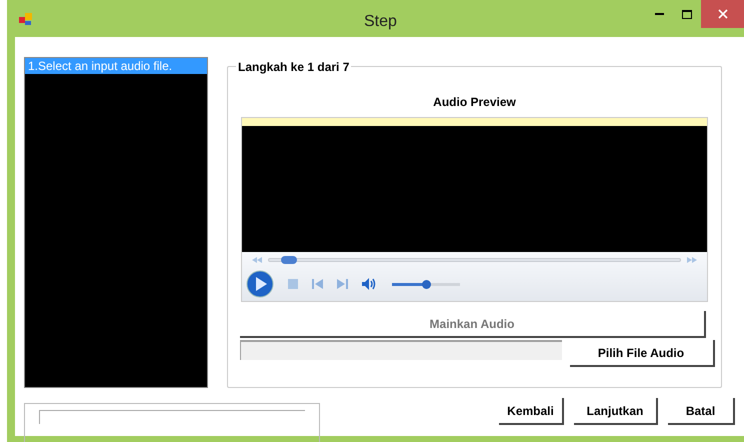 This screenshot has height=442, width=744. Describe the element at coordinates (616, 411) in the screenshot. I see `dialog-button: Lanjutkan` at that location.